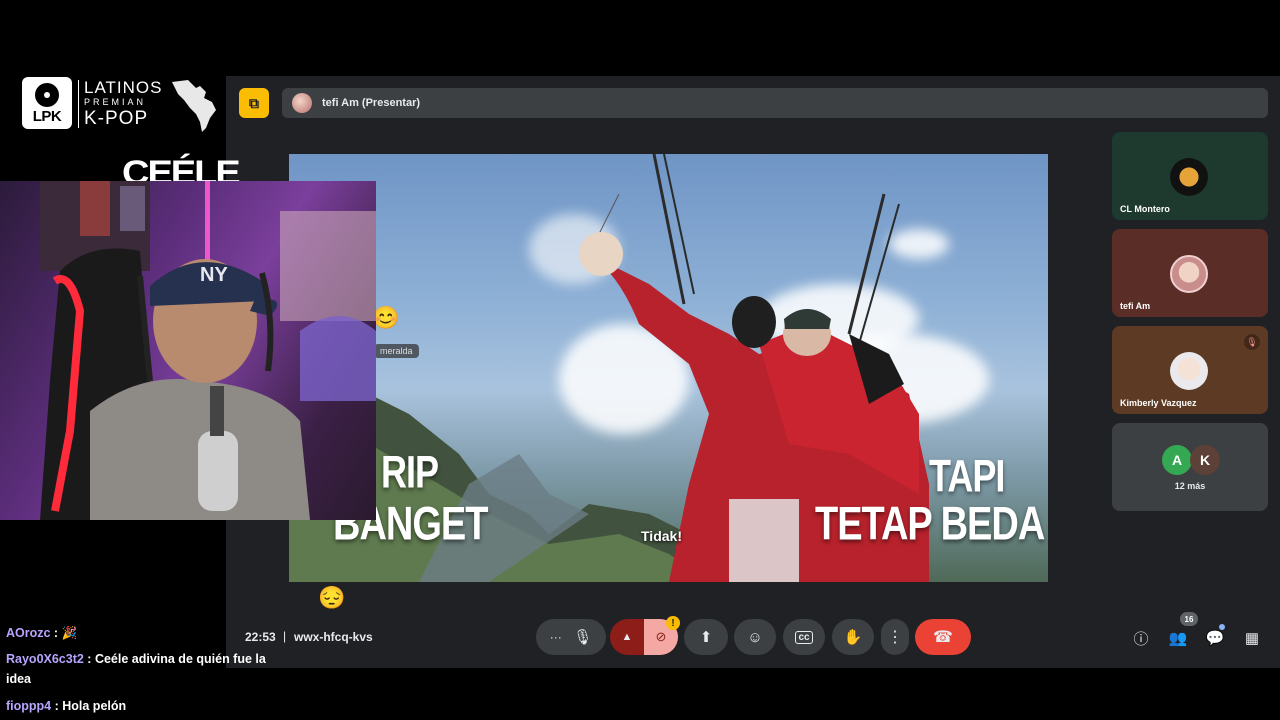 The image size is (1280, 720). I want to click on chat-username: Rayo0X6c3t2, so click(45, 659).